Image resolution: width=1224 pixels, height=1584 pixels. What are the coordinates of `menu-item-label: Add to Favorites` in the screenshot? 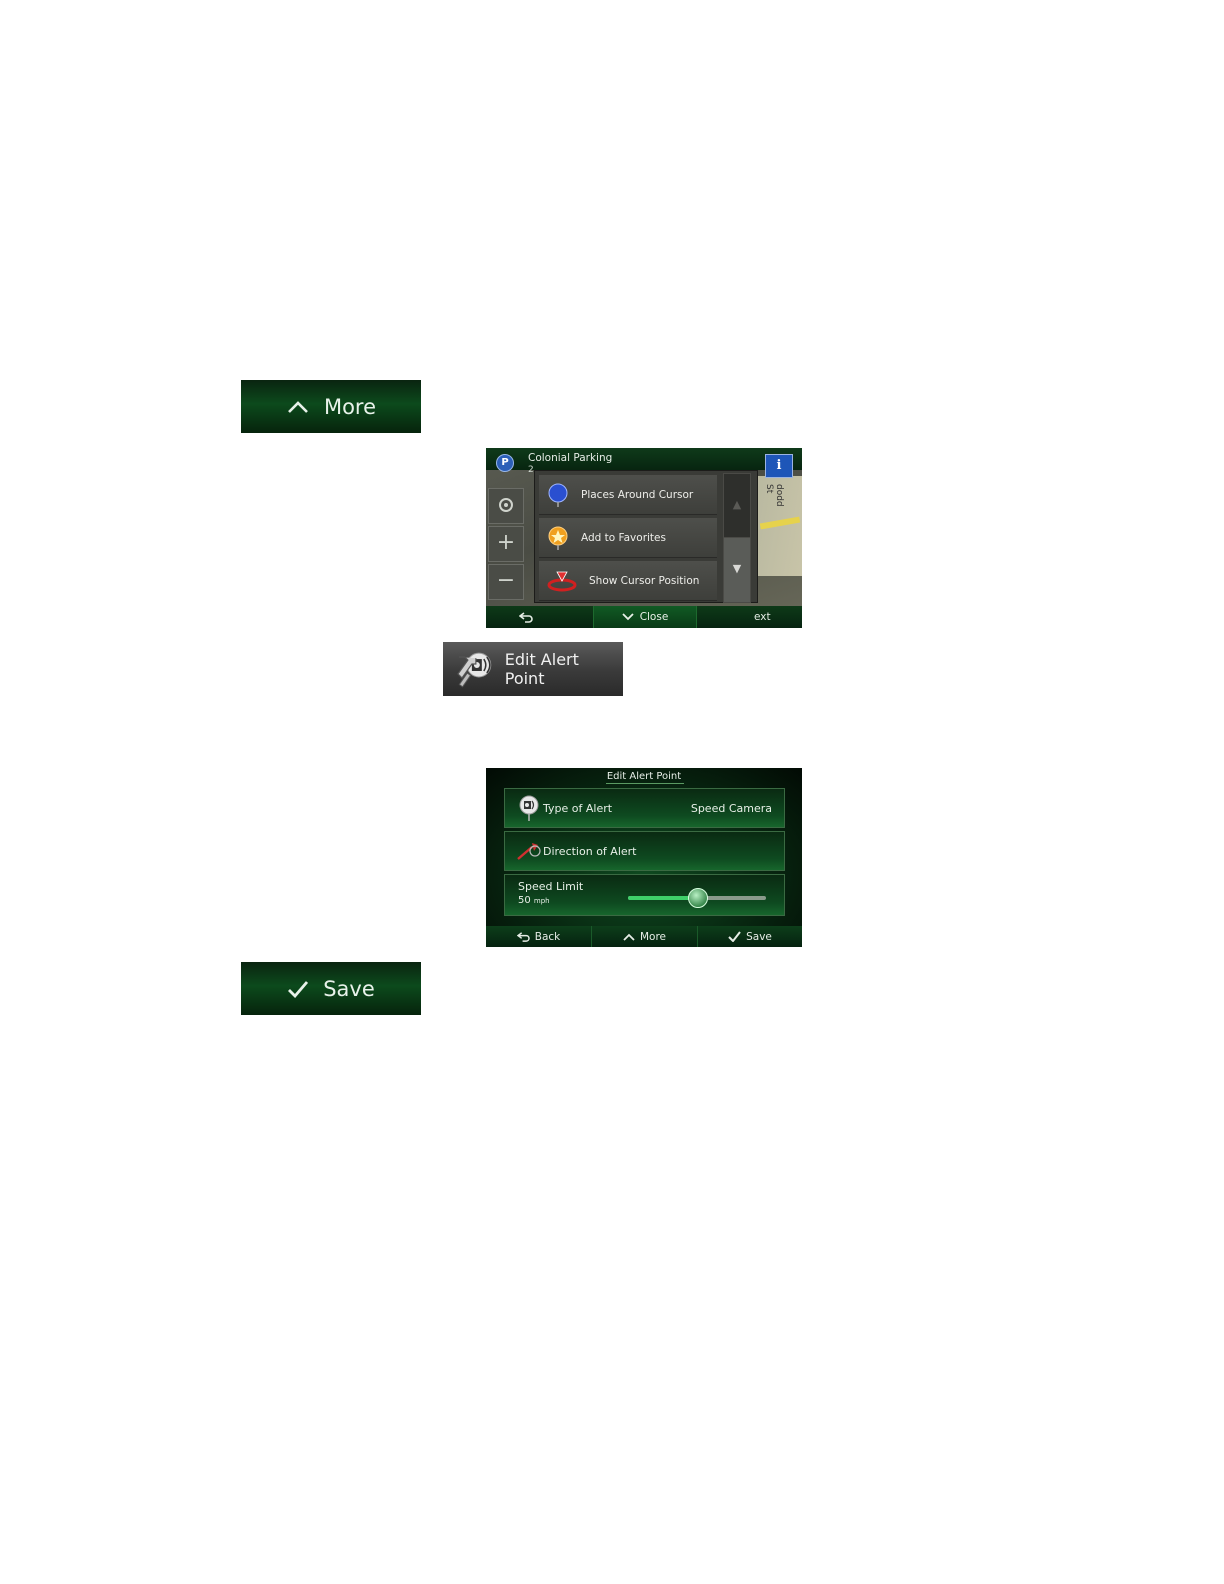 It's located at (623, 537).